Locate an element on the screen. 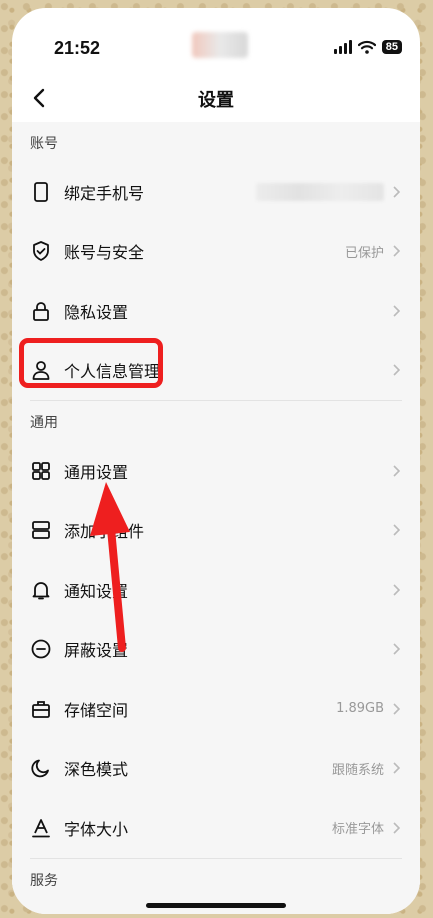 The width and height of the screenshot is (433, 918). settings-item-notifications: 通知设置 is located at coordinates (216, 590).